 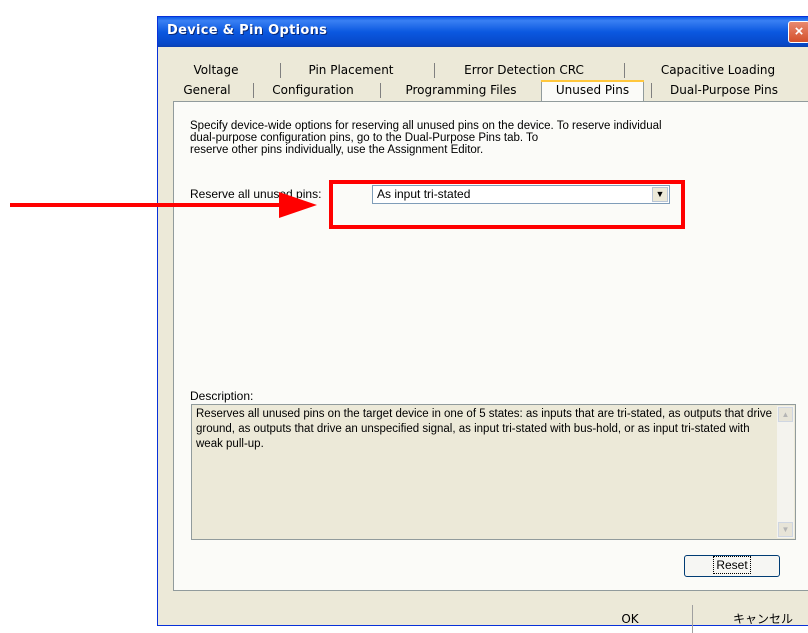 What do you see at coordinates (163, 205) in the screenshot?
I see `annotation-arrow-icon` at bounding box center [163, 205].